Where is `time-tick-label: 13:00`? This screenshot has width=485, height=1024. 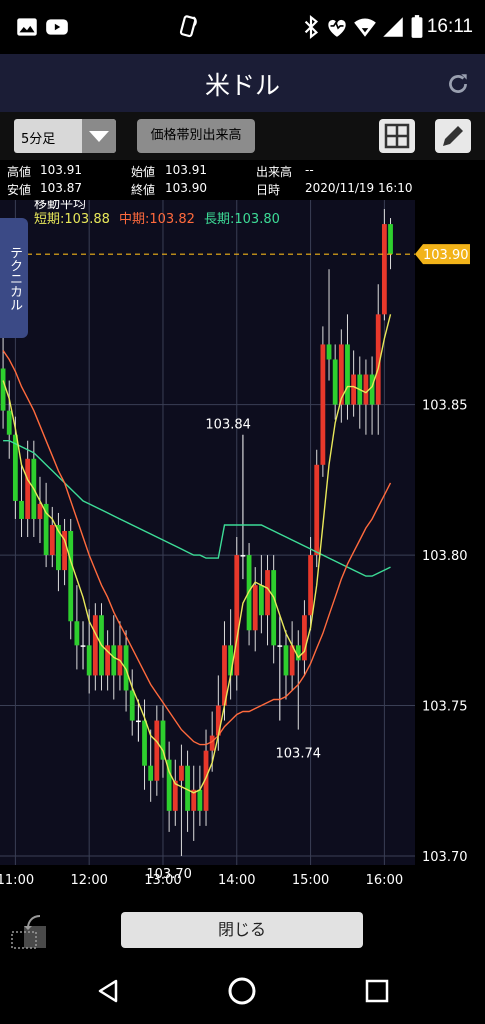
time-tick-label: 13:00 is located at coordinates (162, 880).